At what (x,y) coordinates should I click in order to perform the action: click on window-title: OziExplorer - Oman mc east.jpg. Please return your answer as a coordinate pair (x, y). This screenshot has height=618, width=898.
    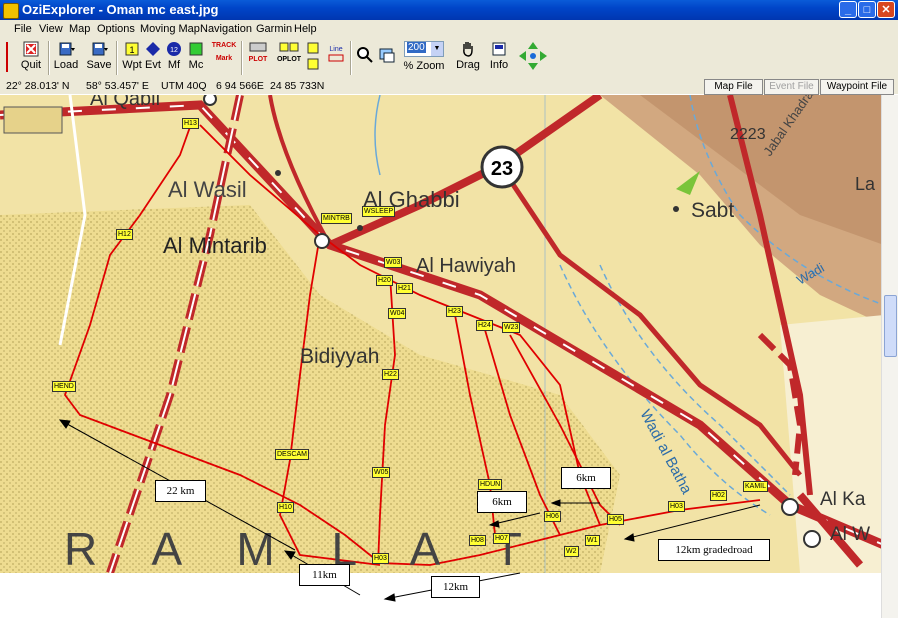
    Looking at the image, I should click on (120, 9).